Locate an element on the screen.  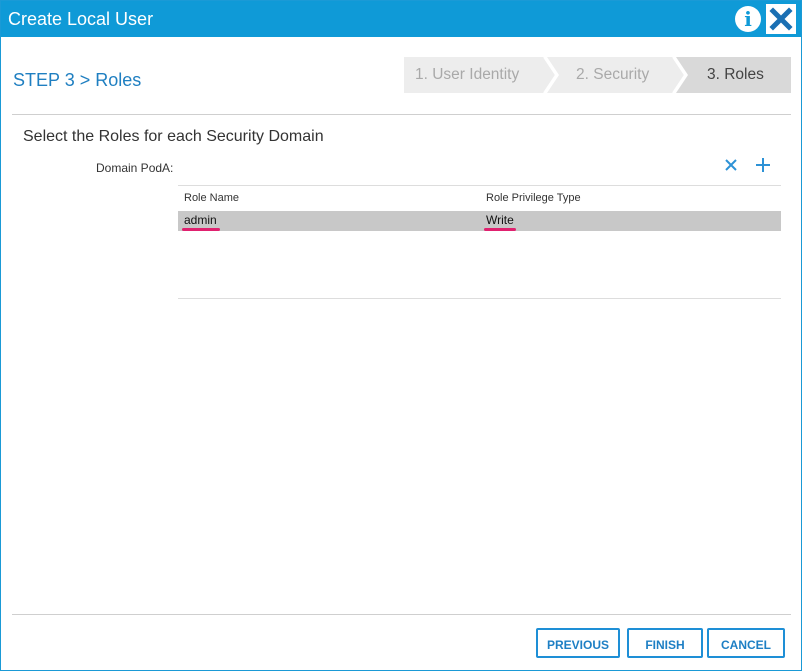
table-top-border is located at coordinates (479, 185).